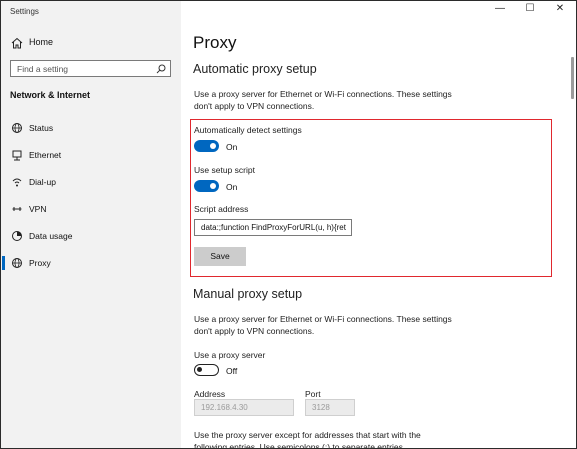  Describe the element at coordinates (91, 155) in the screenshot. I see `sidebar-item-ethernet: Ethernet` at that location.